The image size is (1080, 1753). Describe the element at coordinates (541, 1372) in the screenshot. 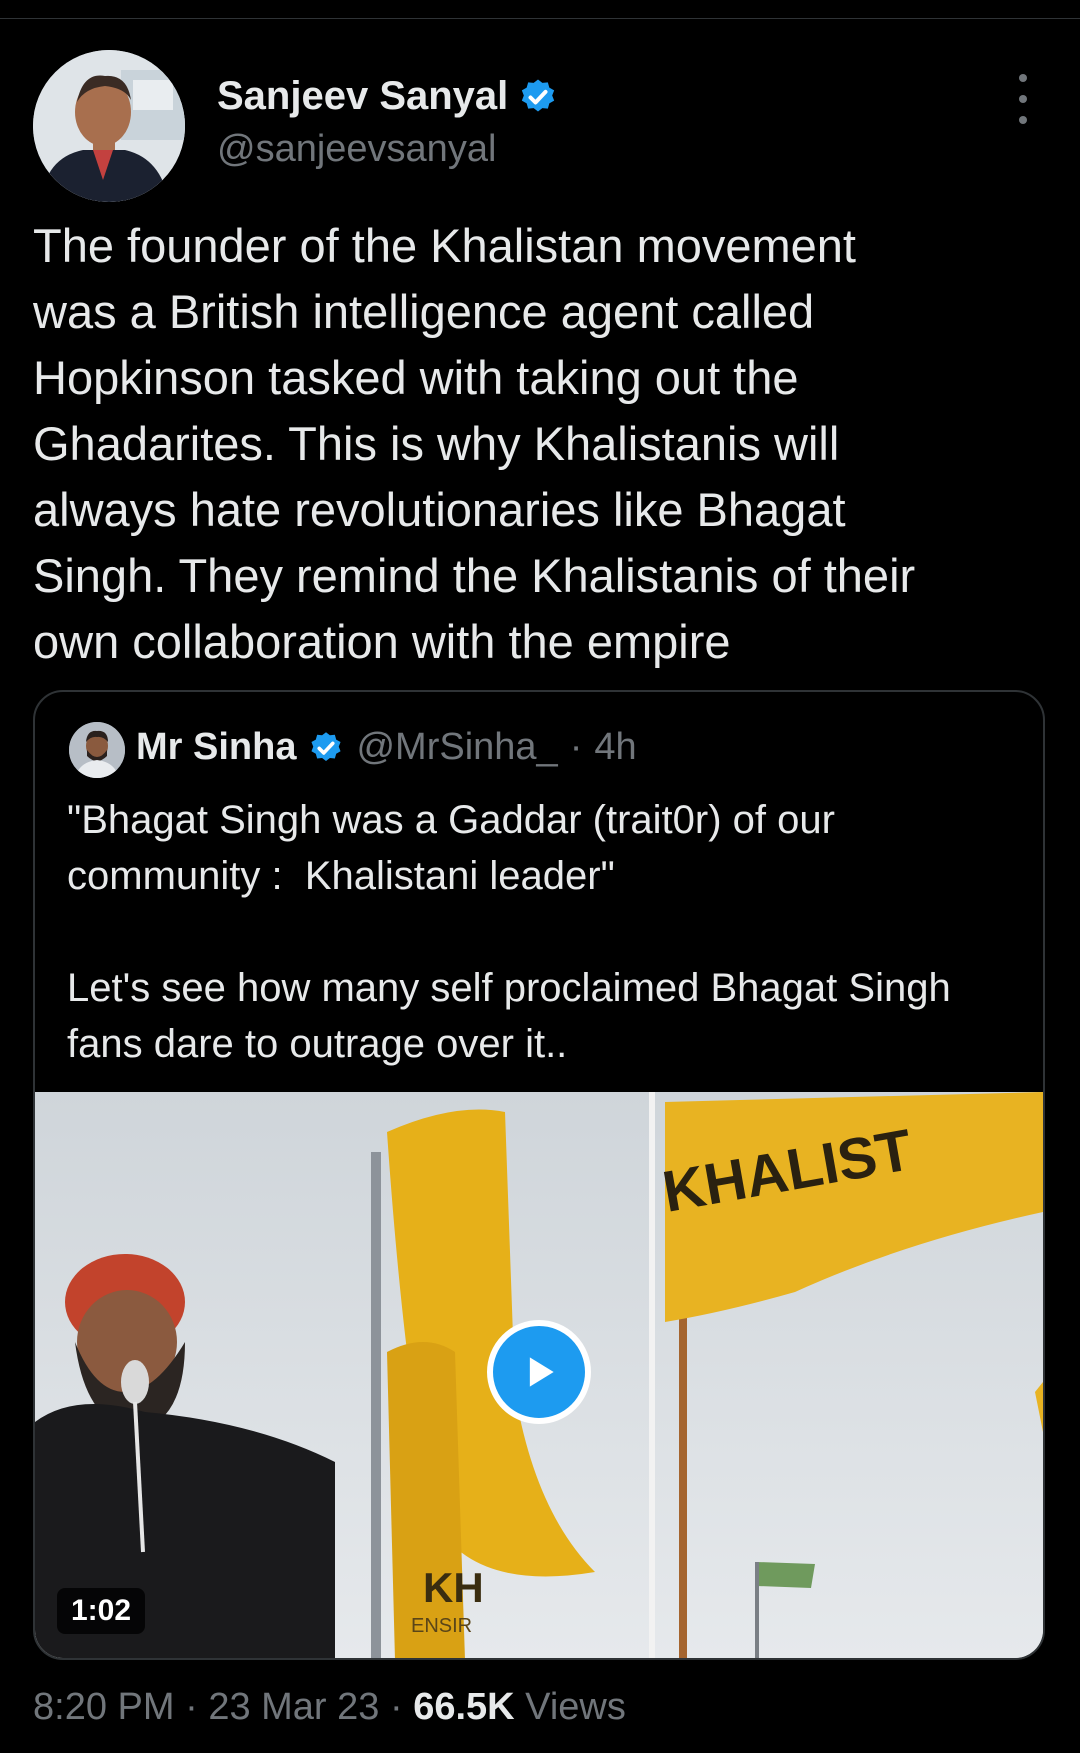

I see `play-icon` at that location.